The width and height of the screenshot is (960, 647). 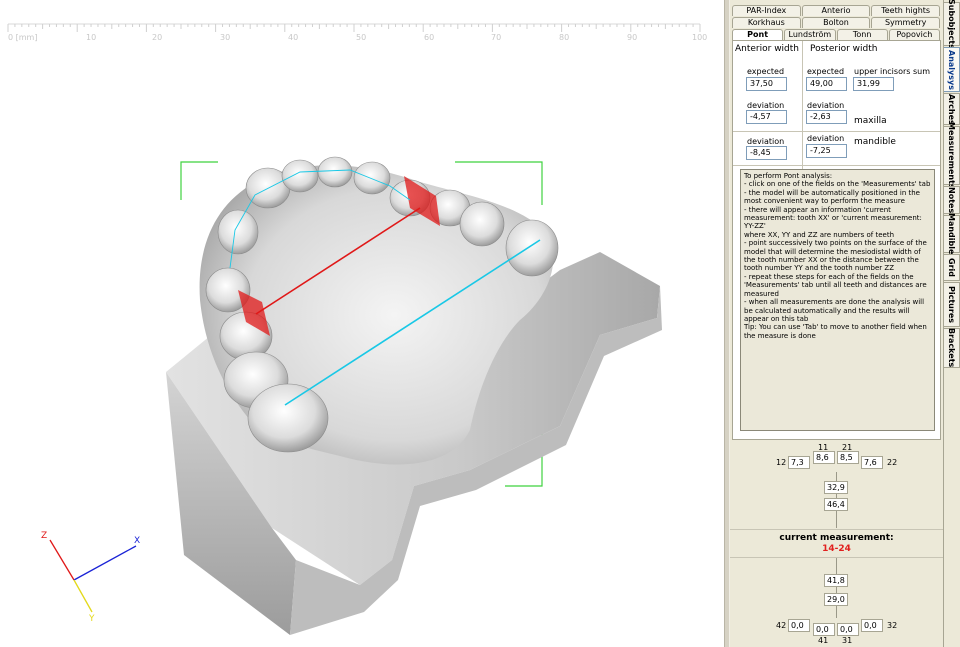 What do you see at coordinates (91, 619) in the screenshot?
I see `axis-y-label: Y` at bounding box center [91, 619].